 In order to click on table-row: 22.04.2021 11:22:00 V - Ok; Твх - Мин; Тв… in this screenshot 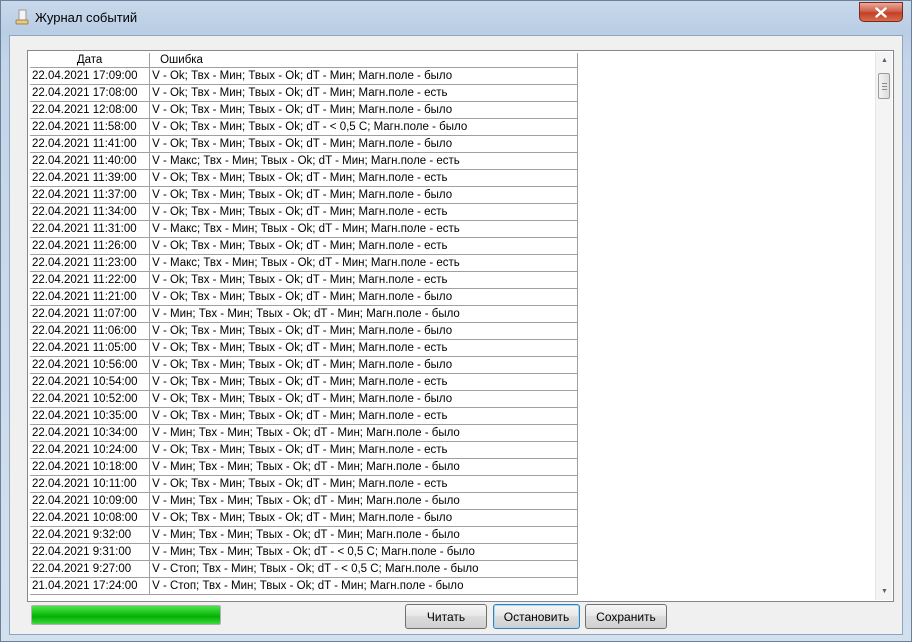, I will do `click(304, 280)`.